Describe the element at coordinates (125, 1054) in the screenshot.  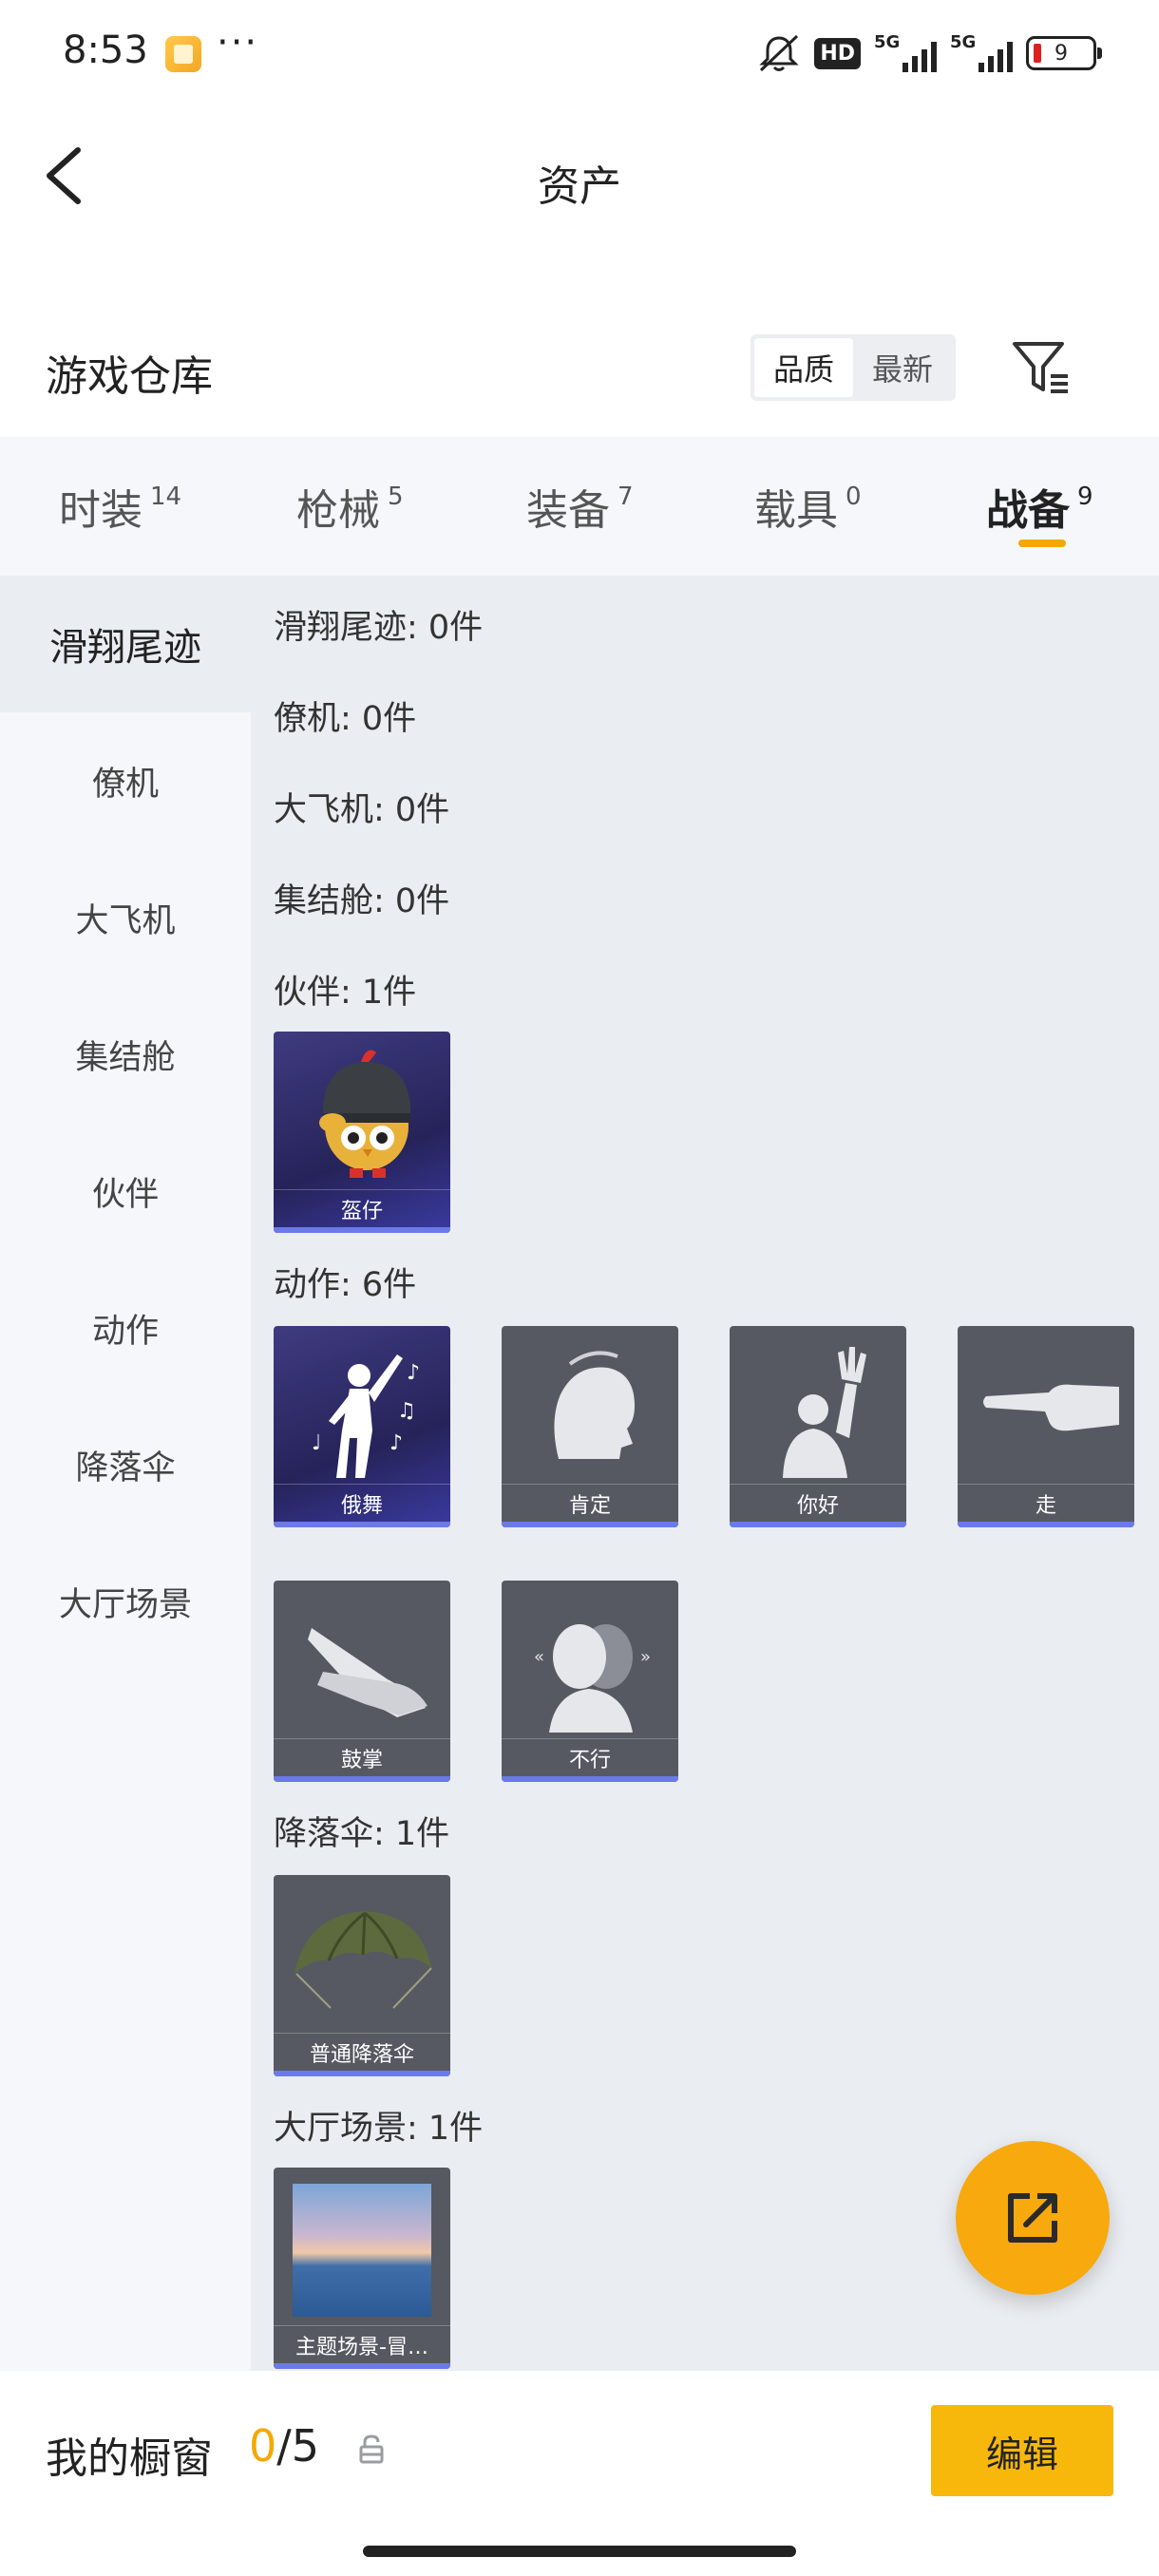
I see `sidebar-item-assembly-pod: 集结舱` at that location.